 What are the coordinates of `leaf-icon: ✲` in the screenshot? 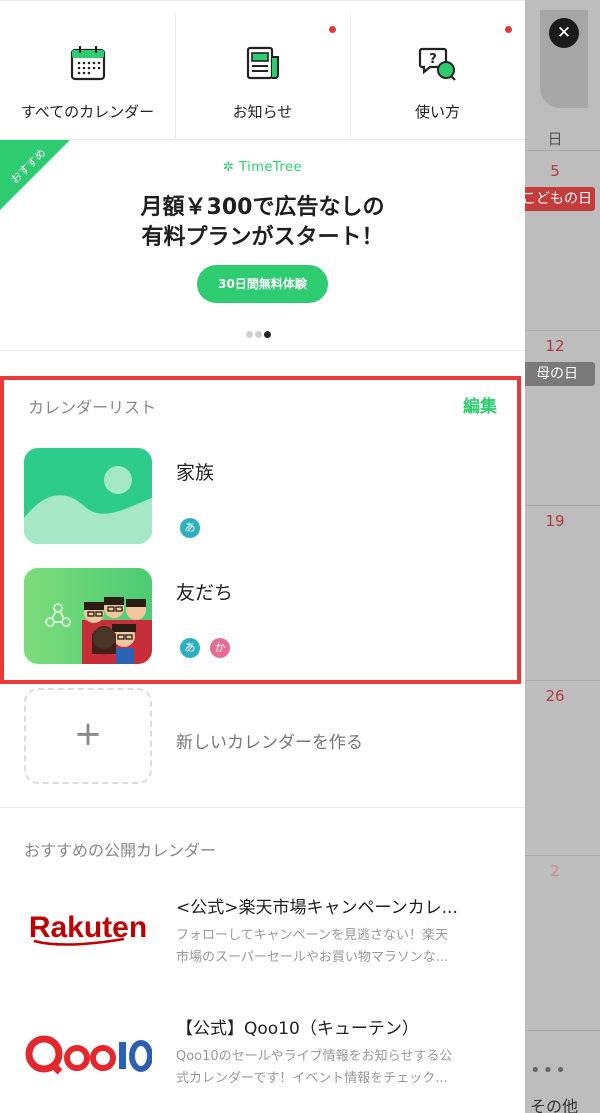 It's located at (229, 167).